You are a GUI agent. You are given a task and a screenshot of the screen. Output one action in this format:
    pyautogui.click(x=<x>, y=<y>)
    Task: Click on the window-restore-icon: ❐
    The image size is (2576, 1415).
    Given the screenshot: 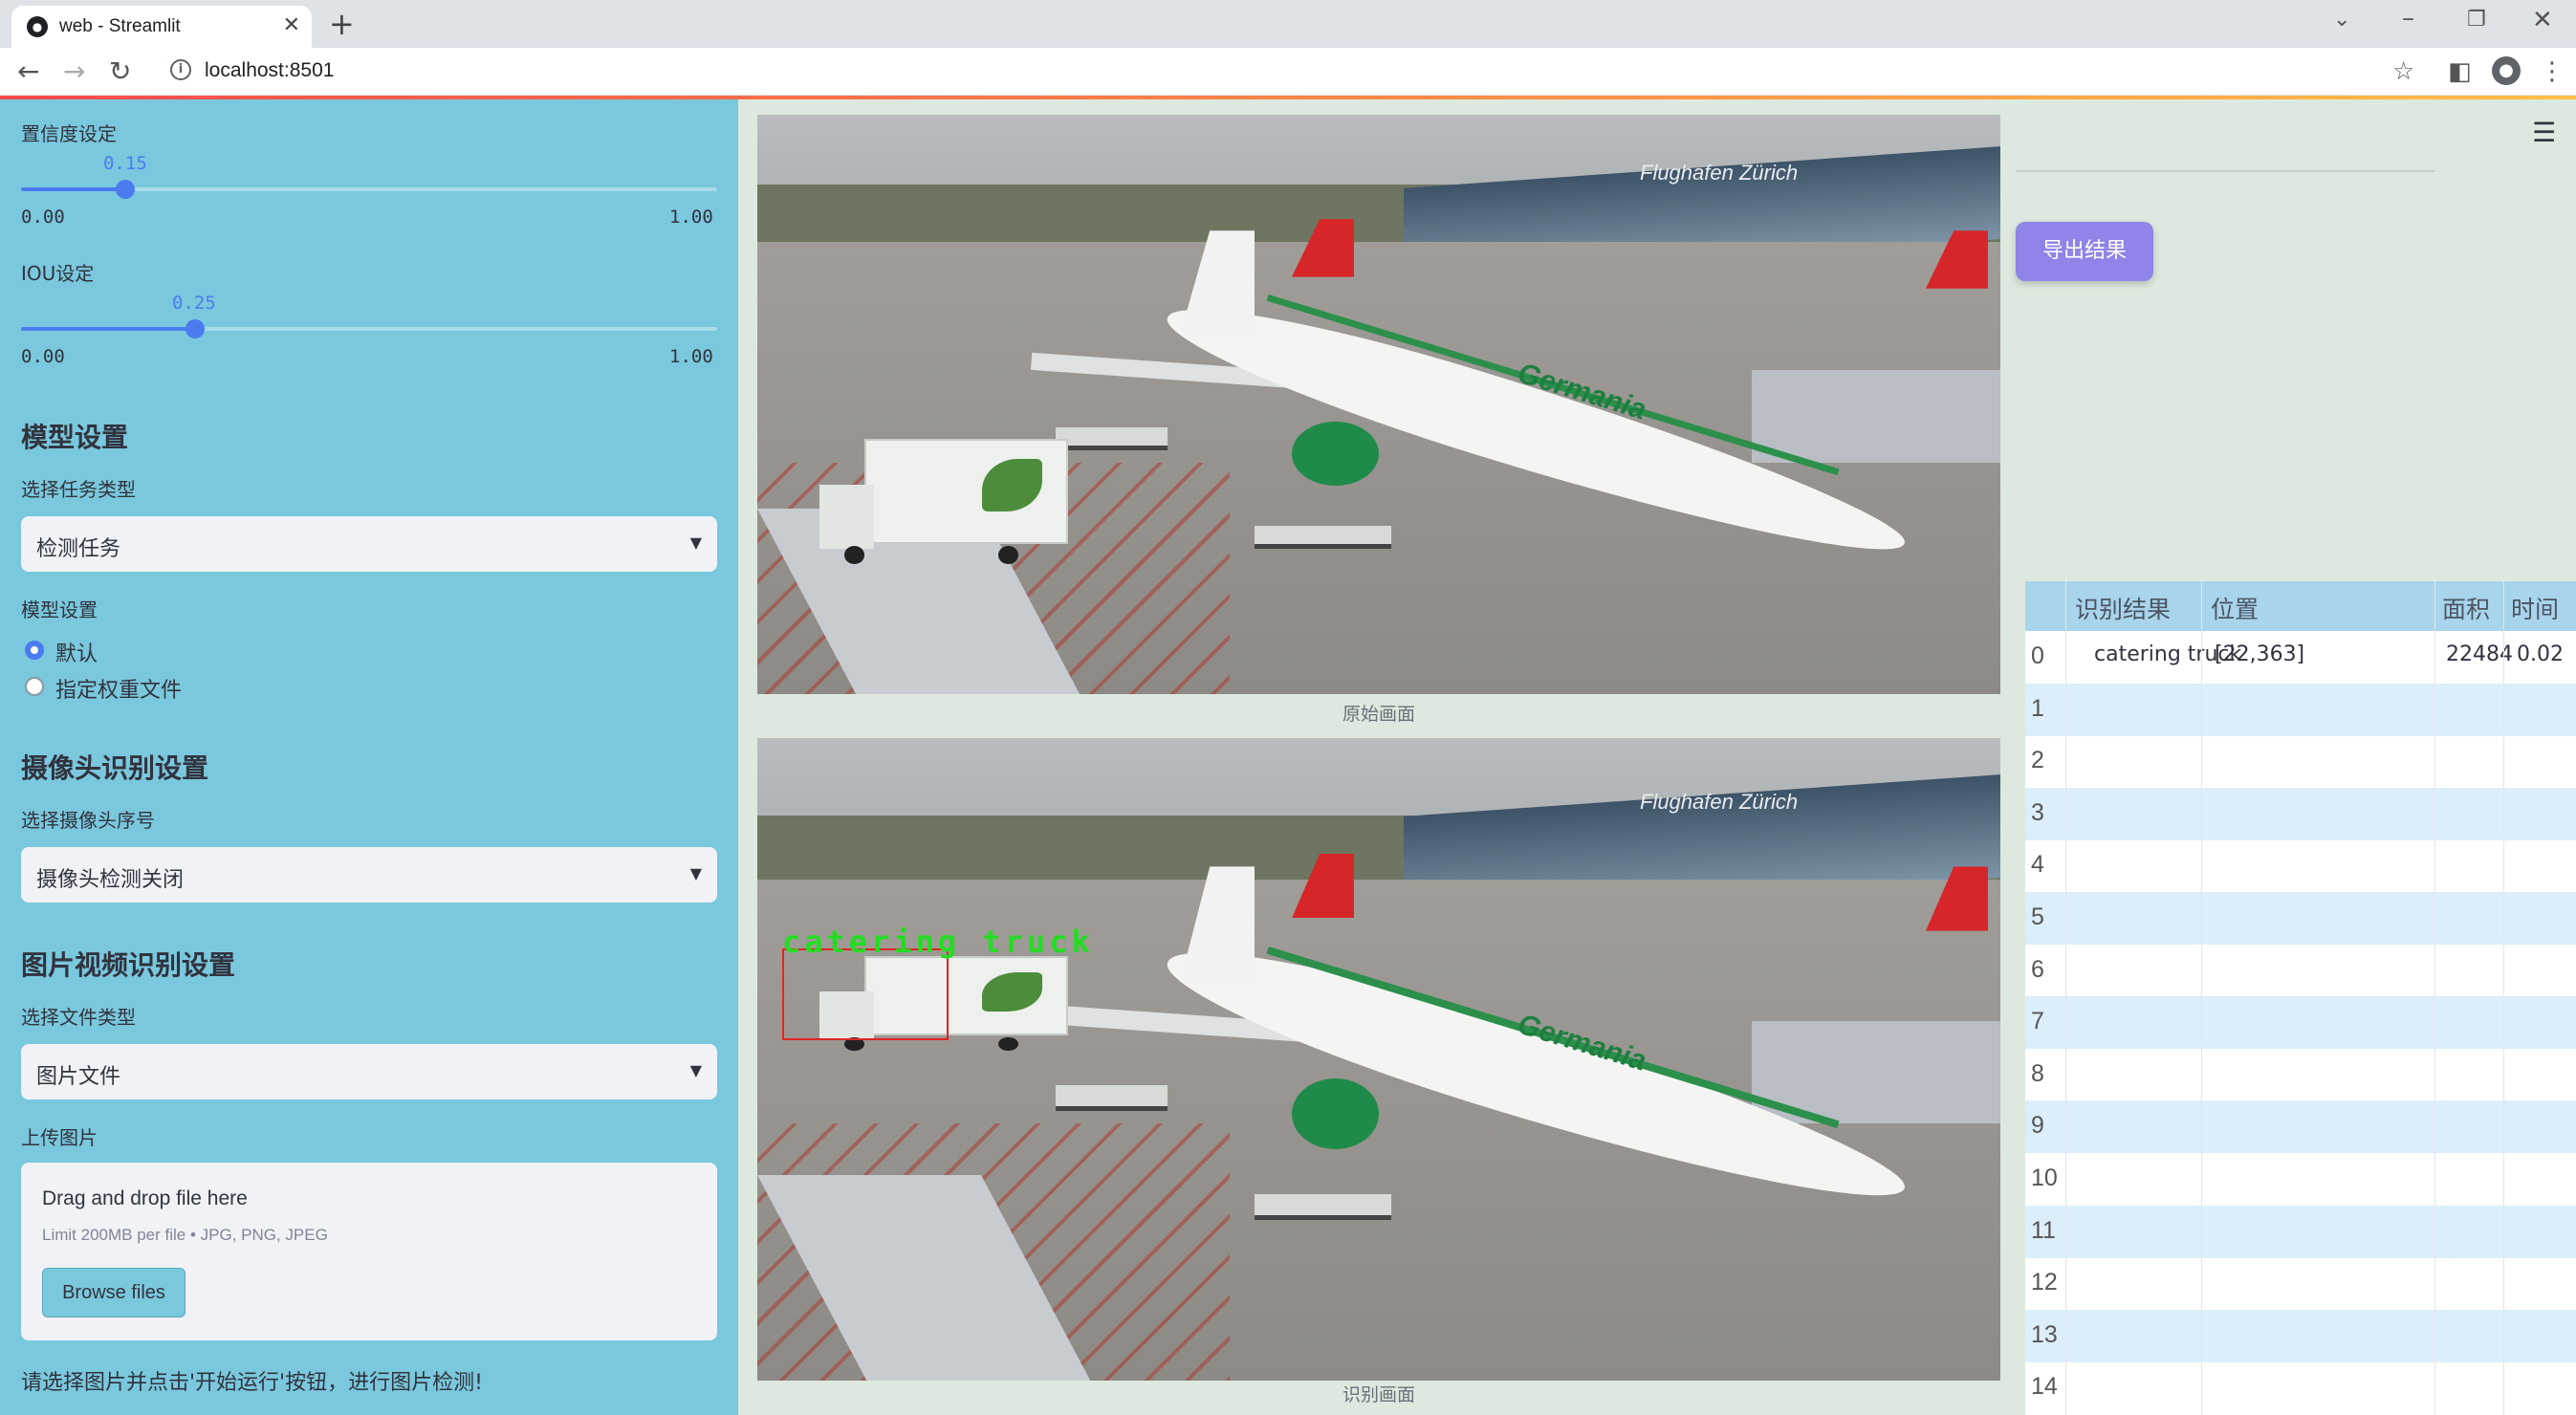 What is the action you would take?
    pyautogui.click(x=2476, y=20)
    